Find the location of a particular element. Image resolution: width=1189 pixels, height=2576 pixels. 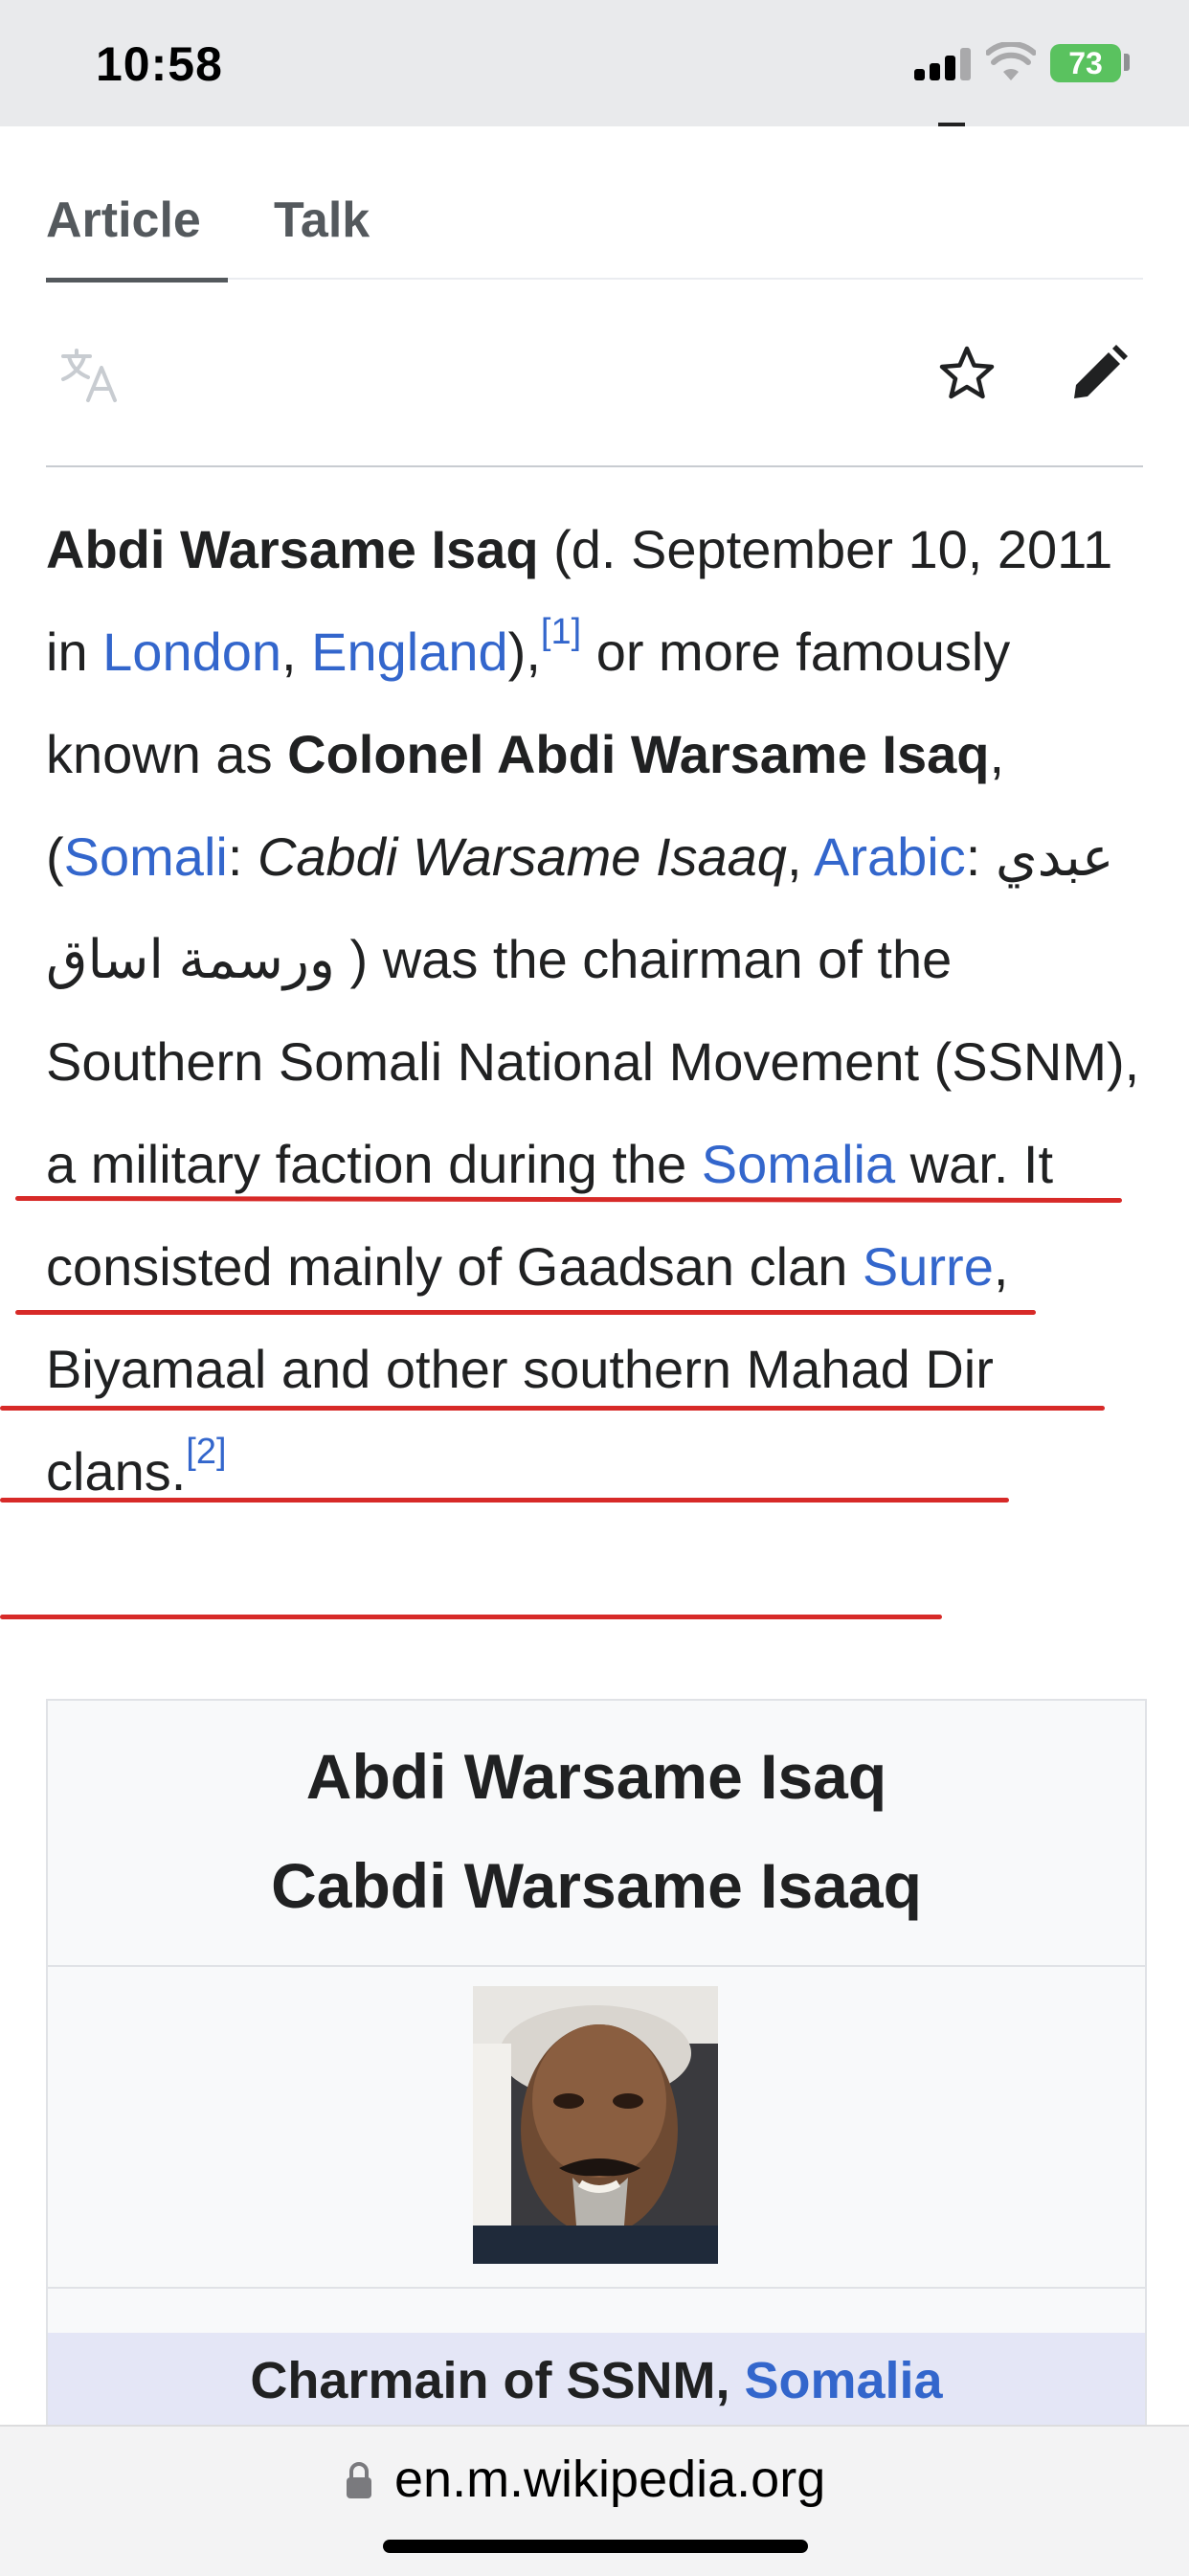

infobox-title-line1: Abdi Warsame Isaq is located at coordinates (596, 1776).